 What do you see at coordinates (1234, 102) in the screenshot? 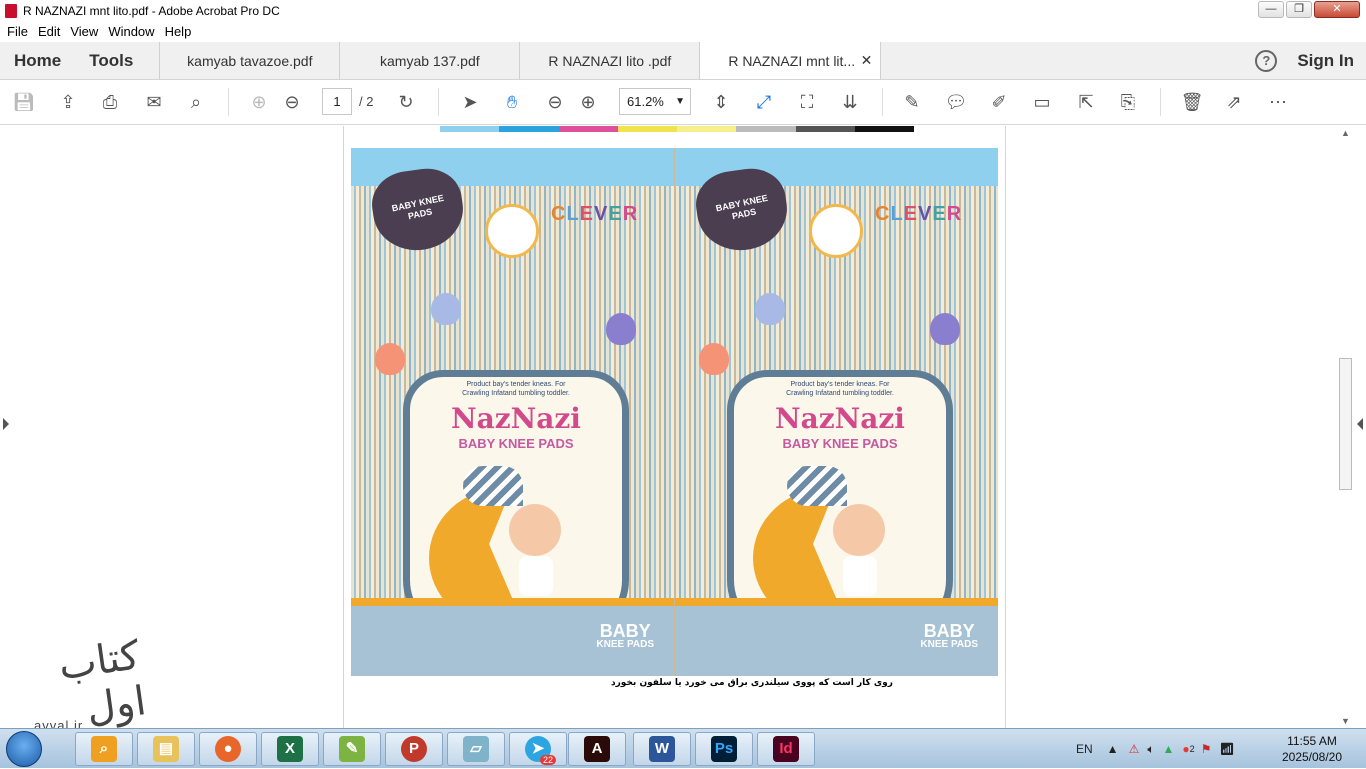
I see `share-icon: ⇗` at bounding box center [1234, 102].